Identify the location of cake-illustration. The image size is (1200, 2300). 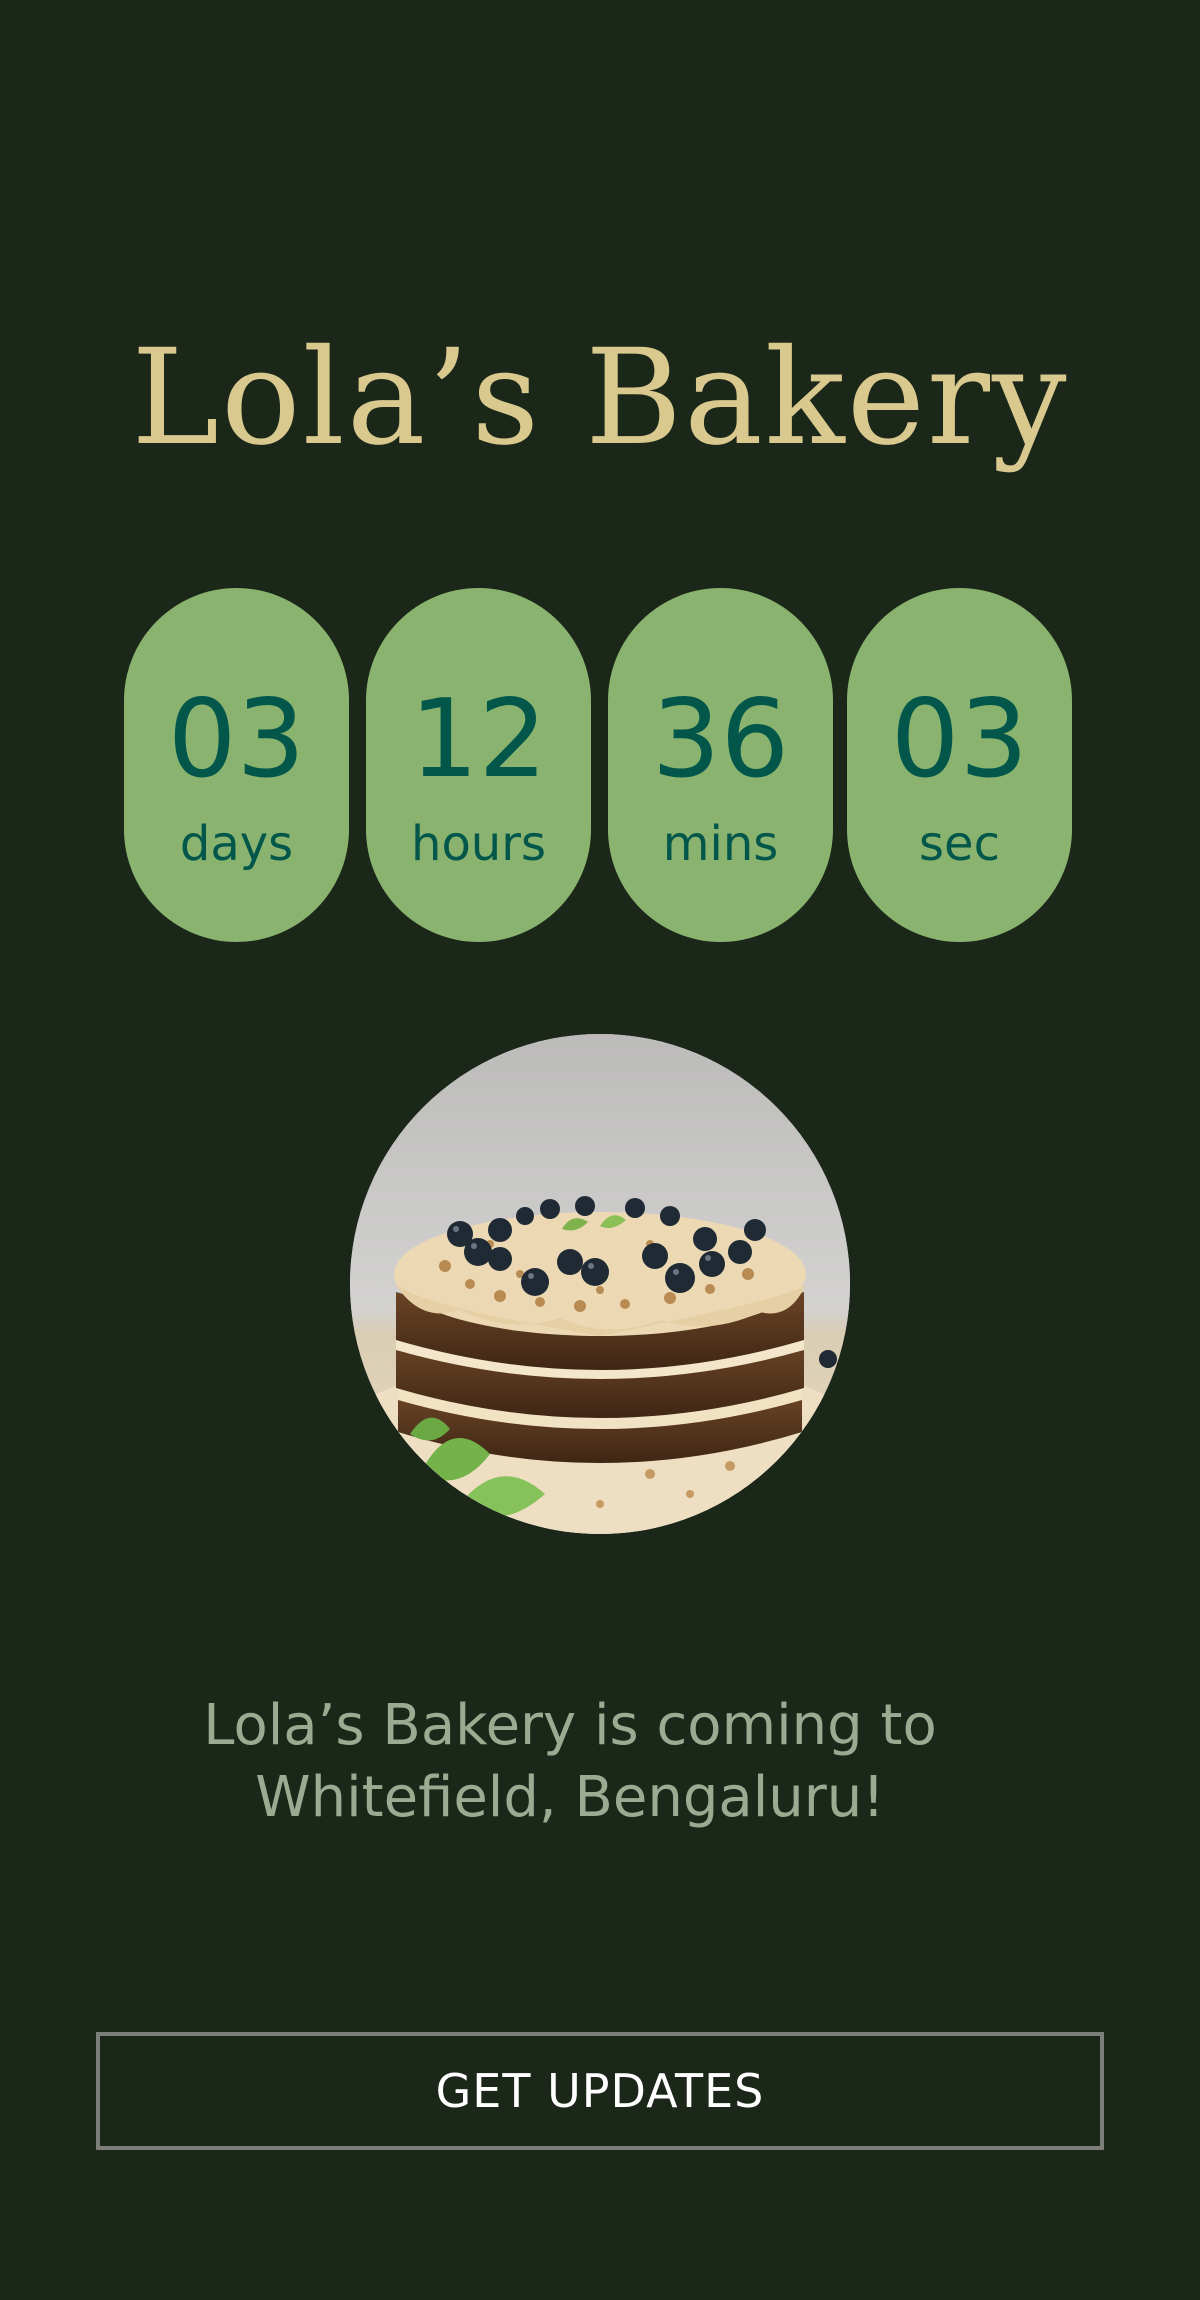
(600, 1284).